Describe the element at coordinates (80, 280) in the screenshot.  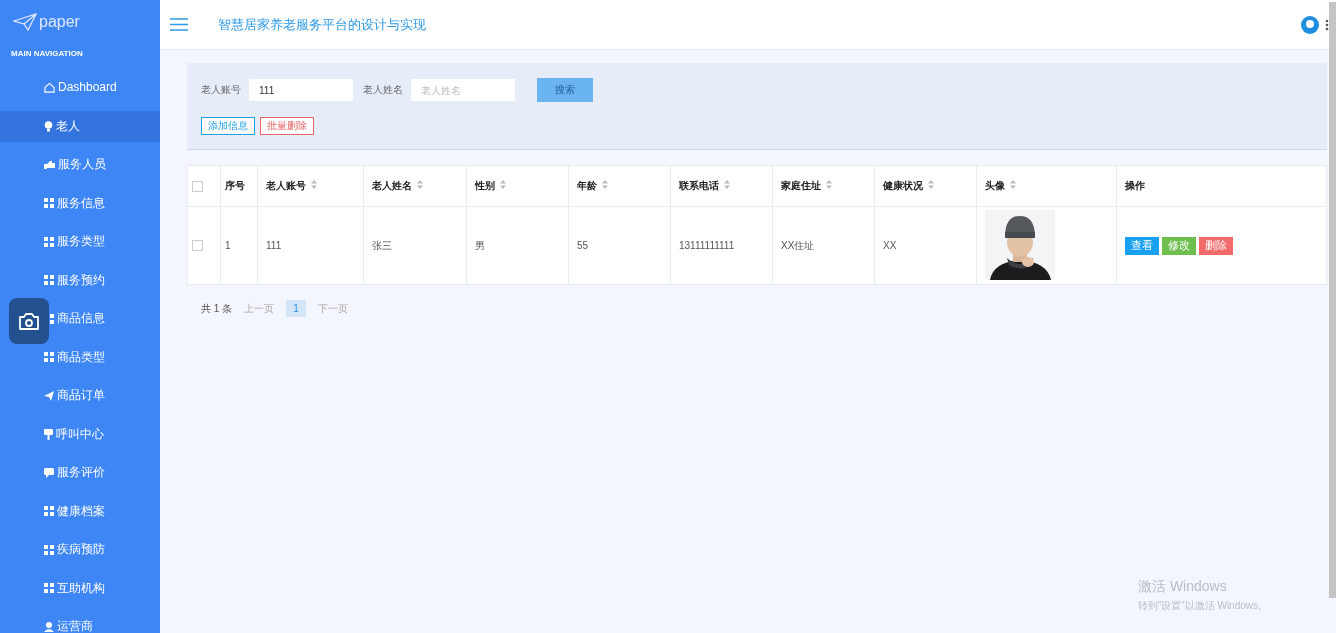
I see `sidebar-item: 服务预约` at that location.